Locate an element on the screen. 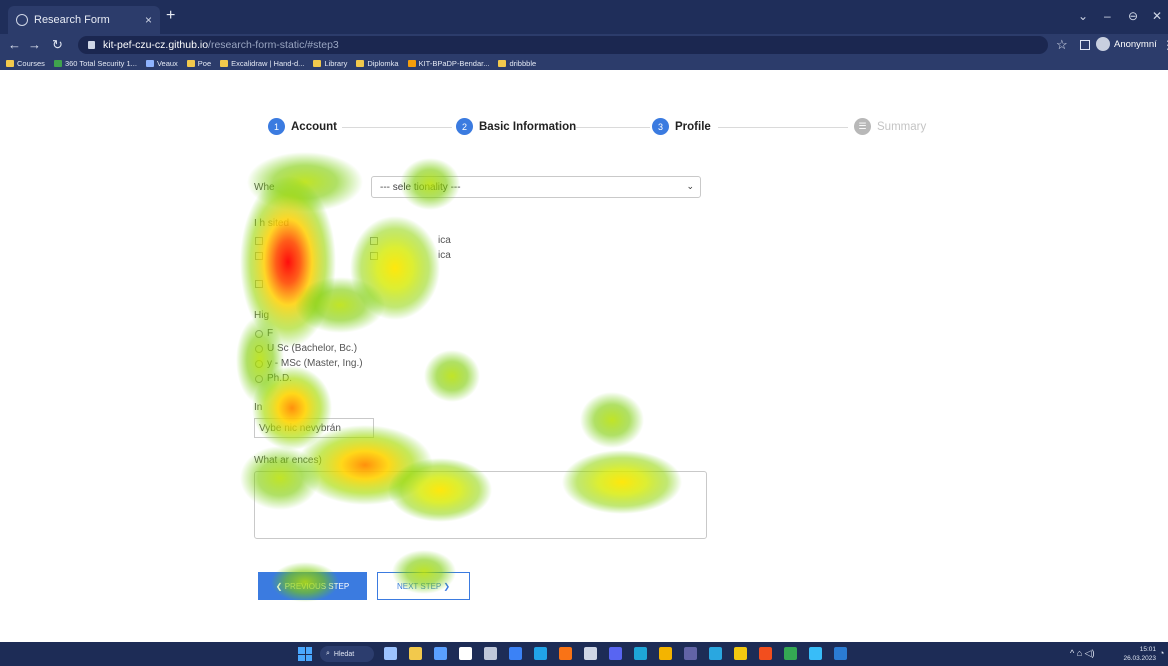 This screenshot has height=666, width=1168. app-icon is located at coordinates (815, 653).